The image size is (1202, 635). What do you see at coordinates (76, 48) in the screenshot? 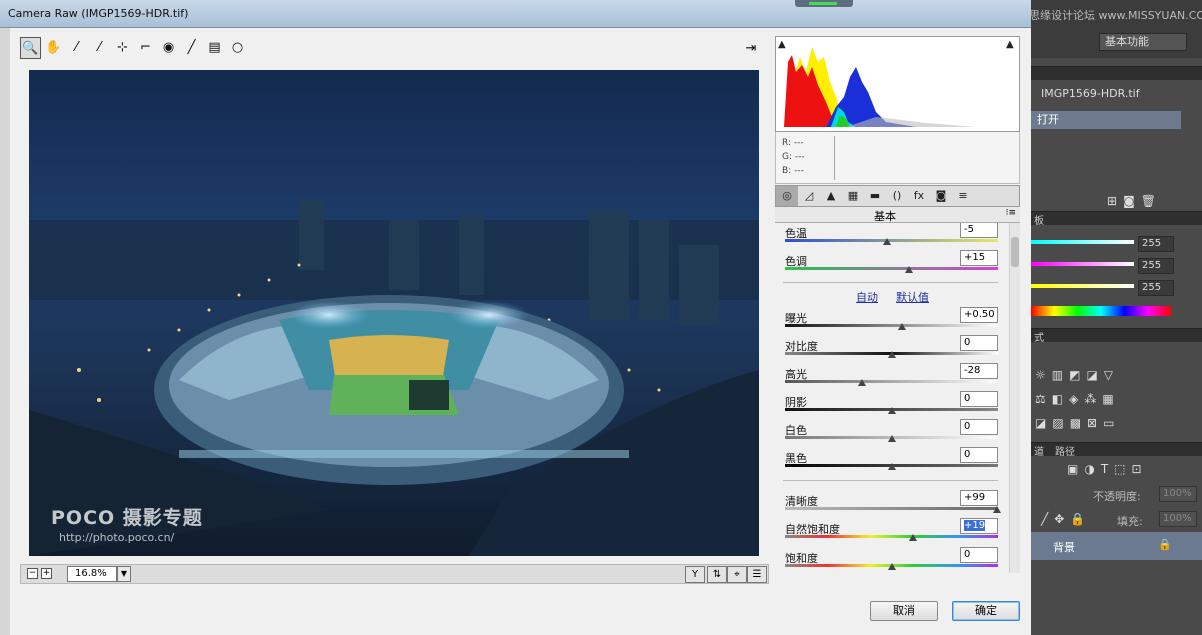
I see `white-balance-tool: ⁄` at bounding box center [76, 48].